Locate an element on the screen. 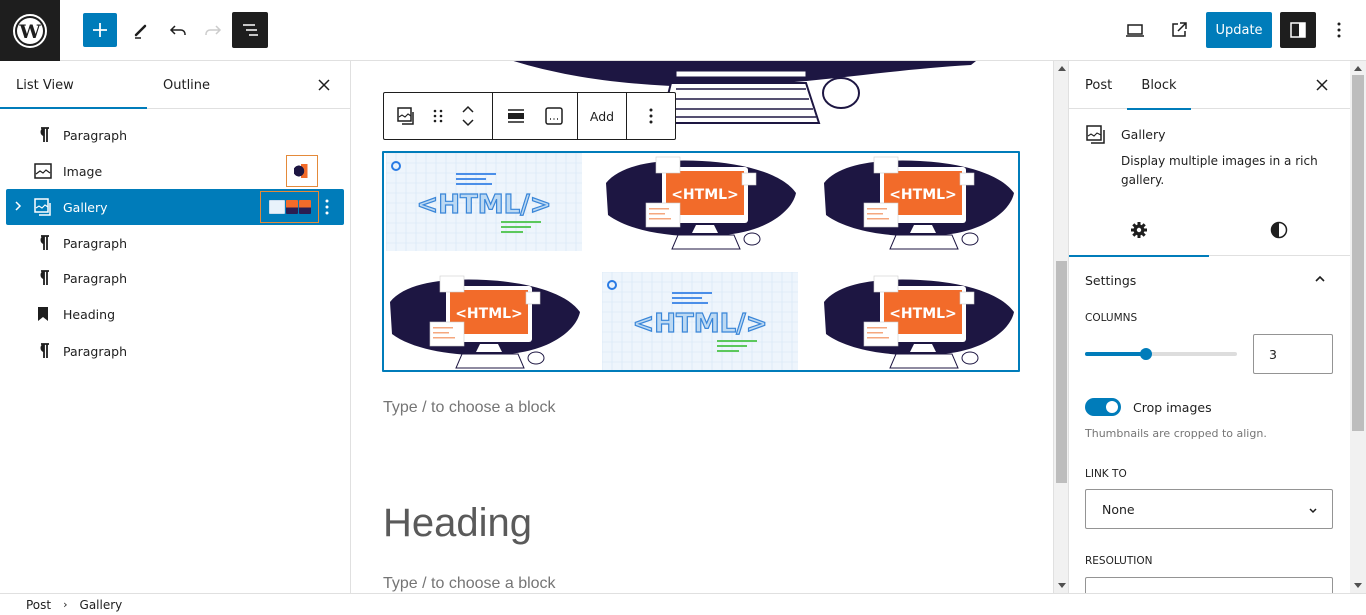 The image size is (1366, 615). undo-button is located at coordinates (178, 30).